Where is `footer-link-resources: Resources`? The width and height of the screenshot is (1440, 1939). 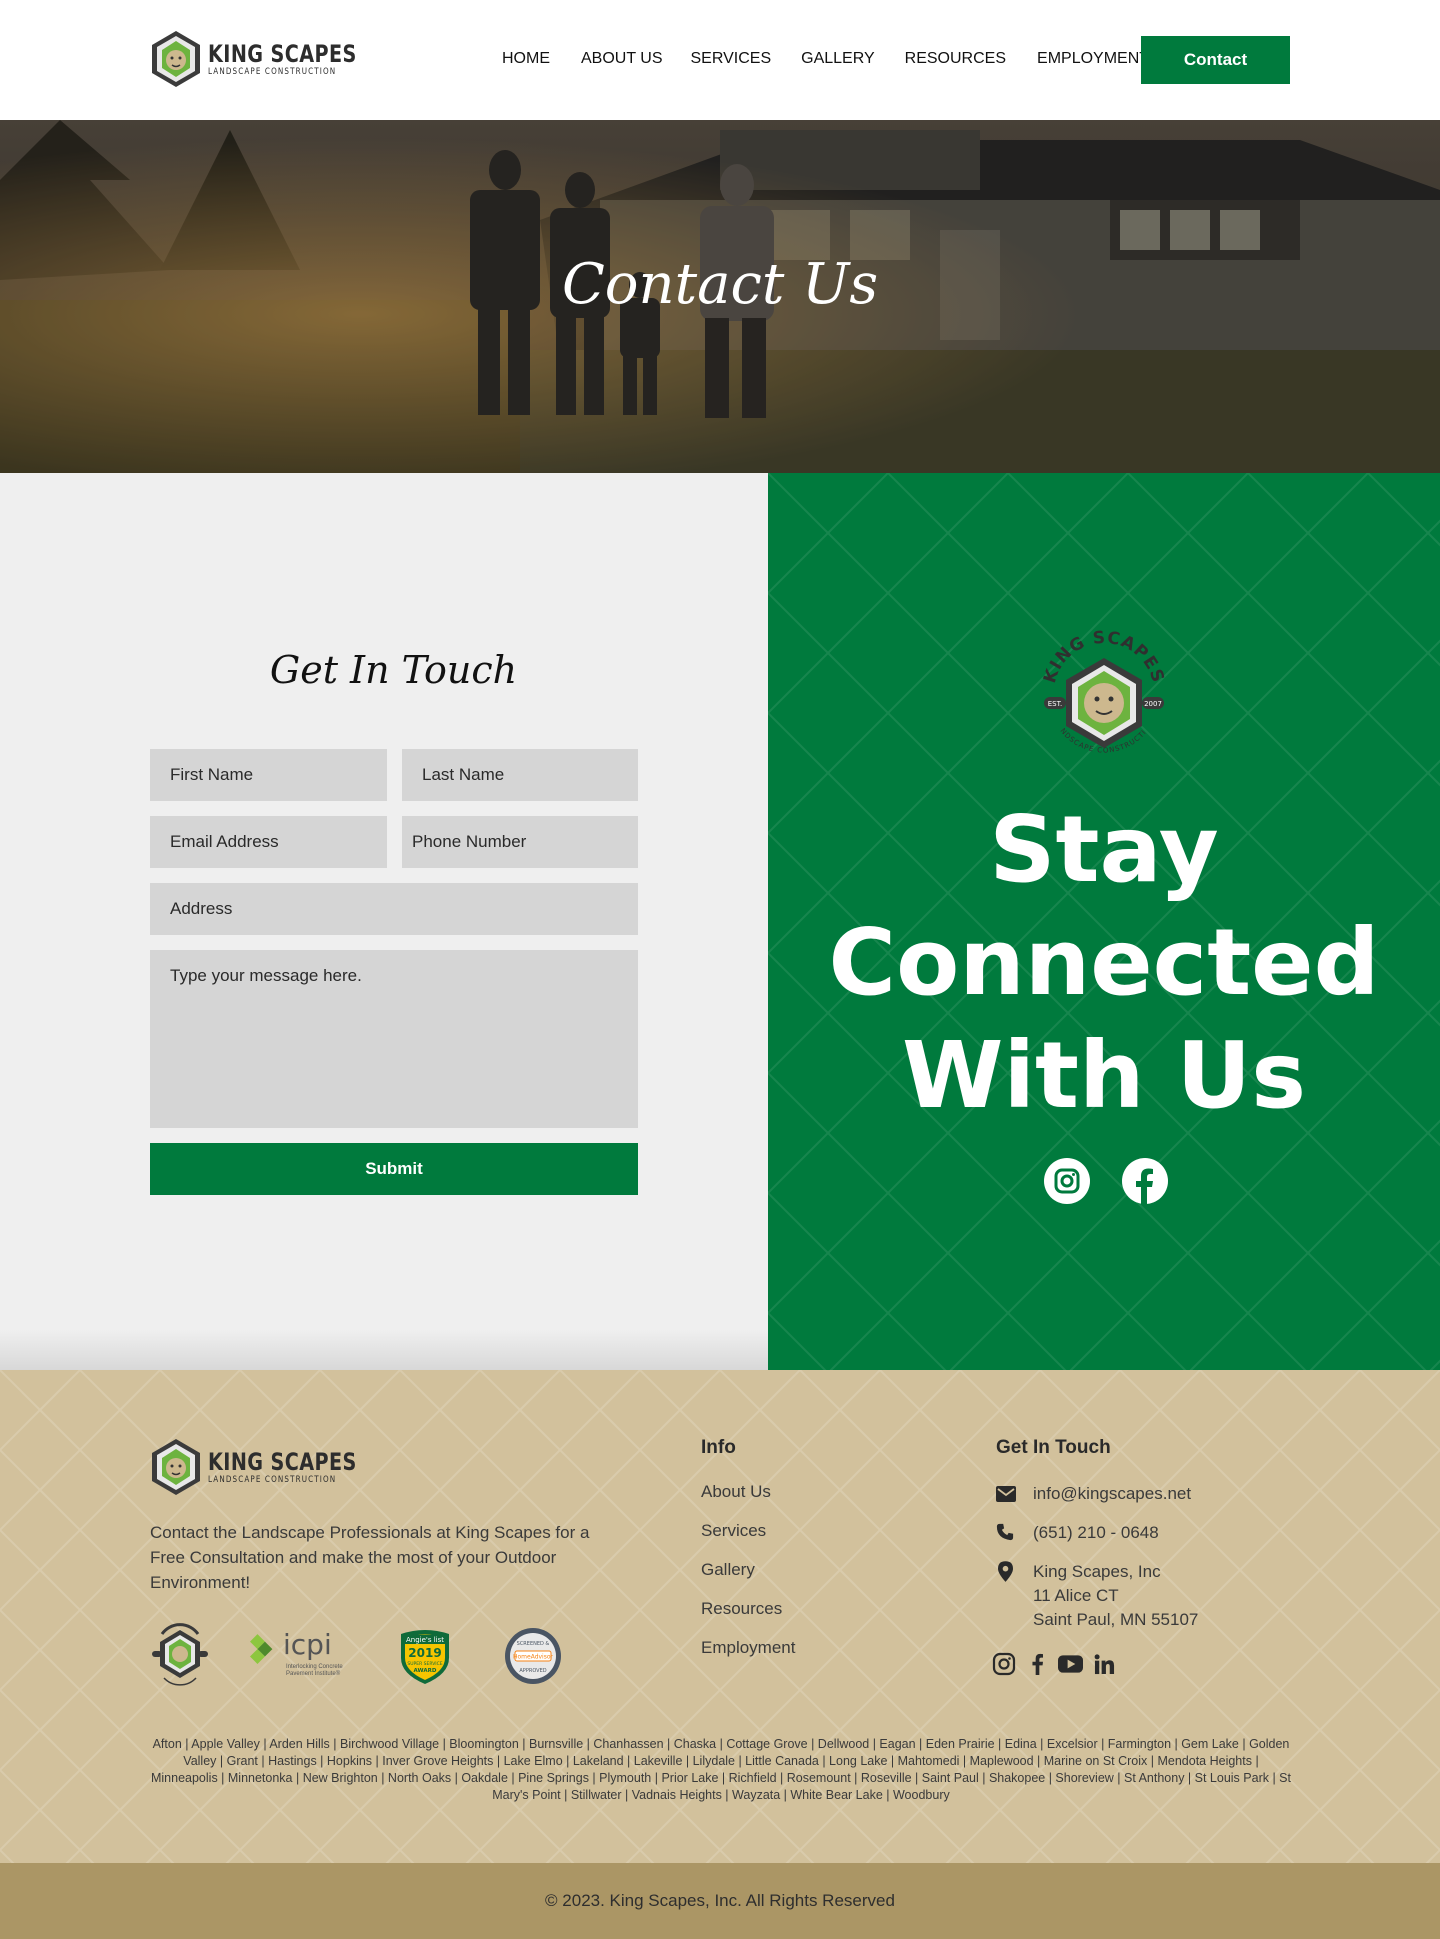 footer-link-resources: Resources is located at coordinates (741, 1609).